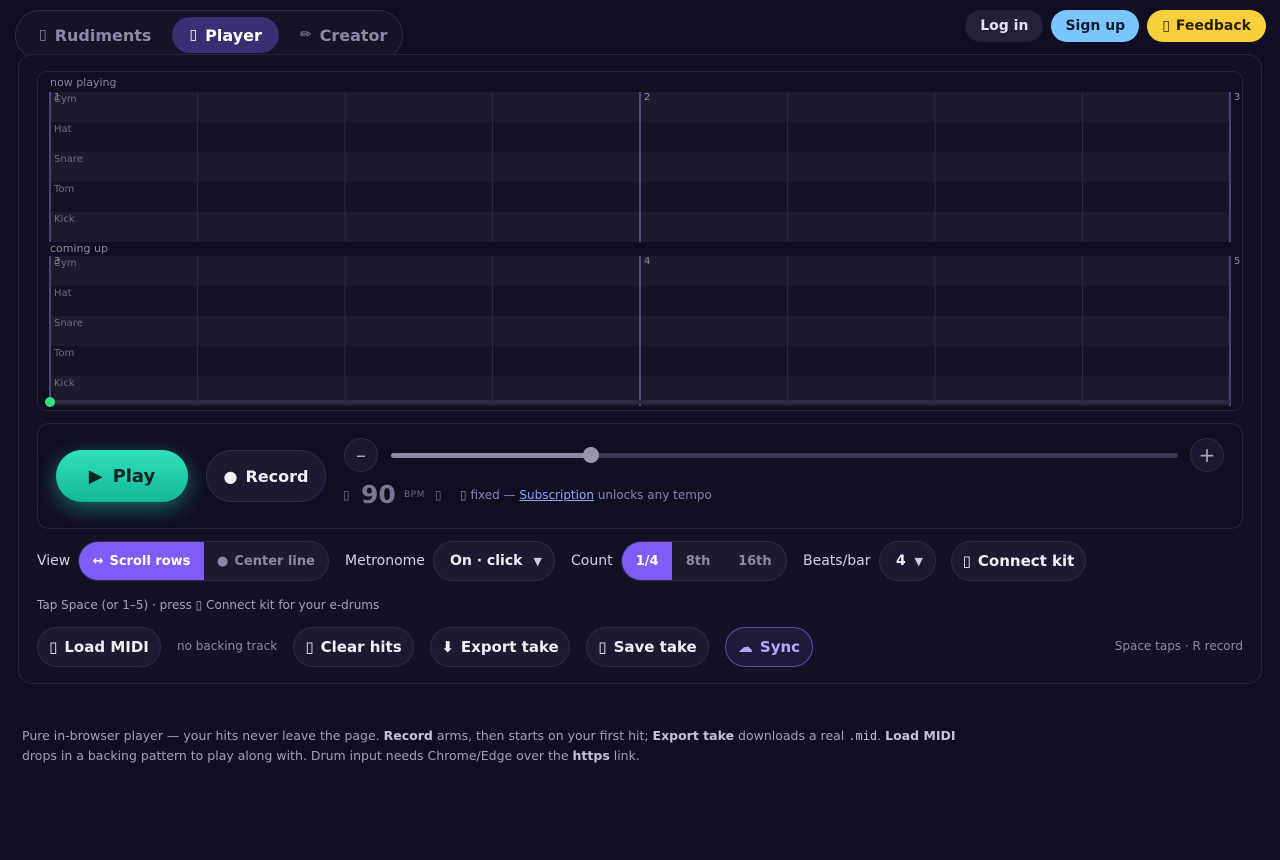 The height and width of the screenshot is (860, 1280). Describe the element at coordinates (791, 735) in the screenshot. I see `footer-text: downloads a real` at that location.